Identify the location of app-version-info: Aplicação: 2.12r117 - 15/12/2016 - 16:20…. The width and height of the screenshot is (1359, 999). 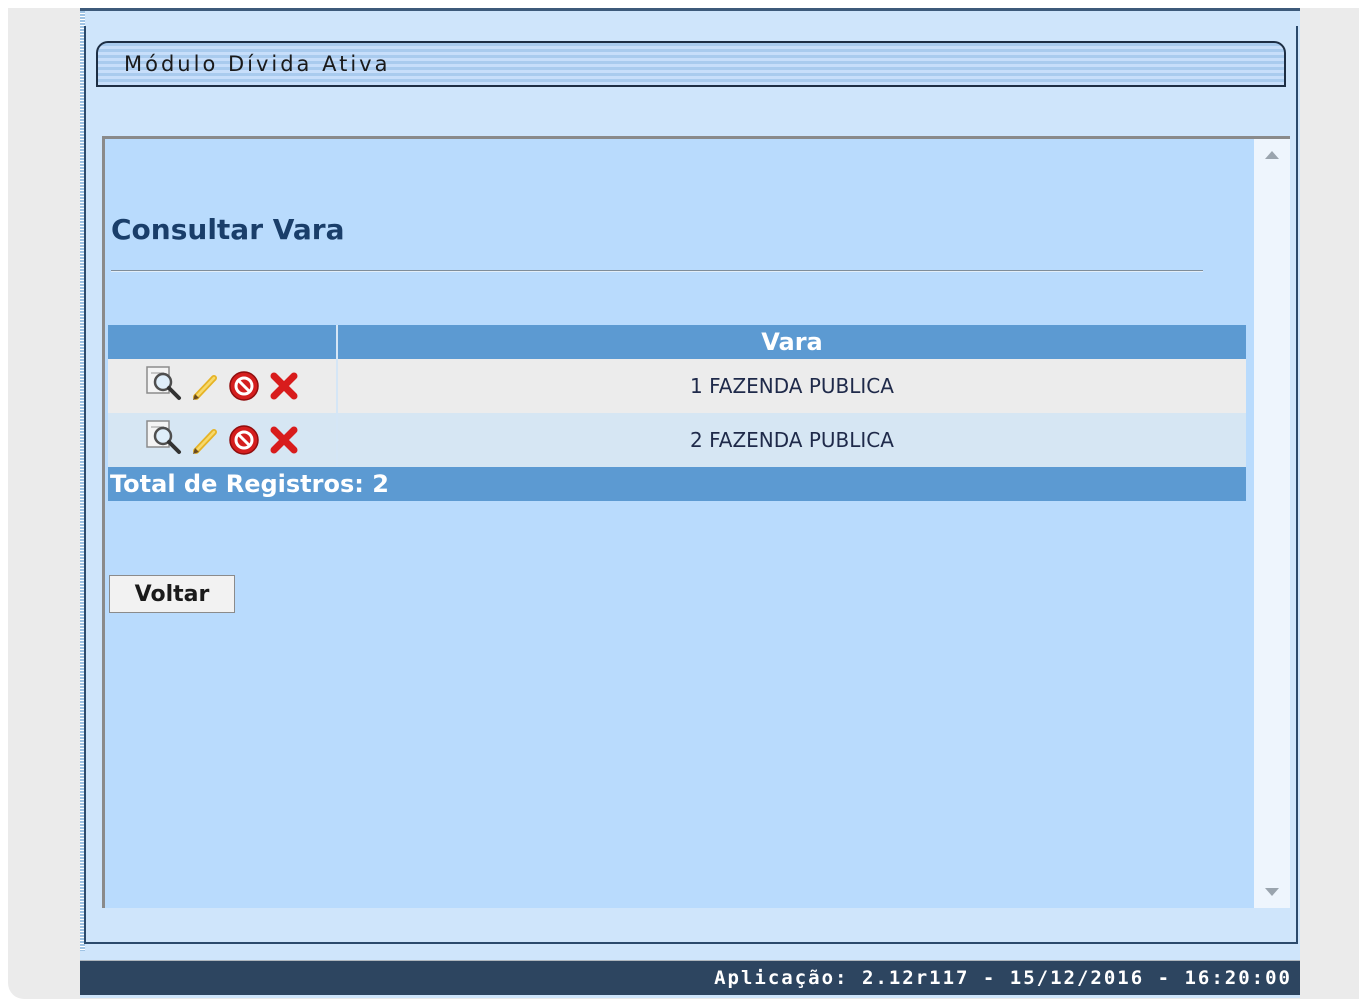
(1003, 978).